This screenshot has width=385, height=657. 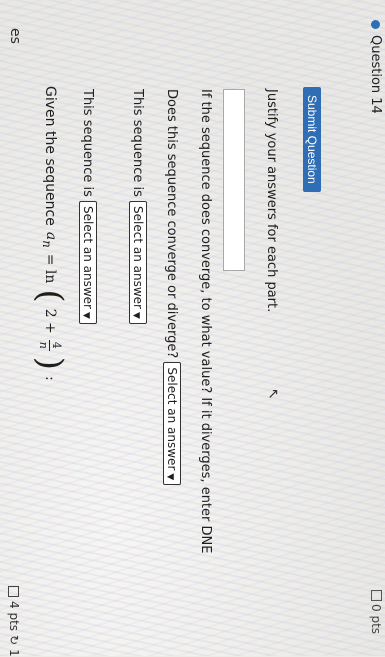 What do you see at coordinates (375, 74) in the screenshot?
I see `next-question-label: Question 14` at bounding box center [375, 74].